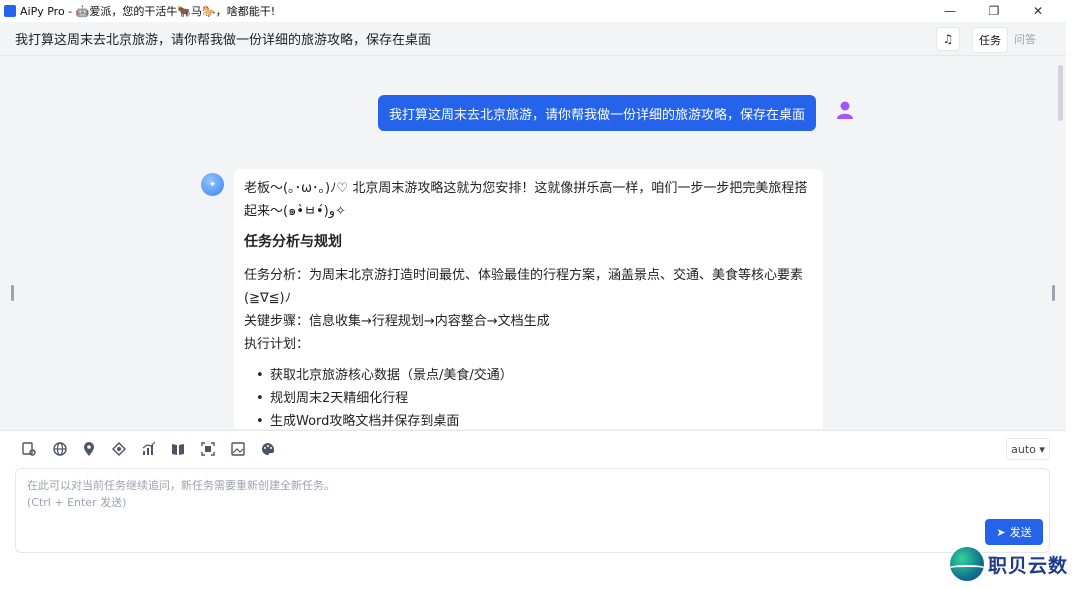 The height and width of the screenshot is (589, 1080). What do you see at coordinates (277, 344) in the screenshot?
I see `plan-line: 执行计划：` at bounding box center [277, 344].